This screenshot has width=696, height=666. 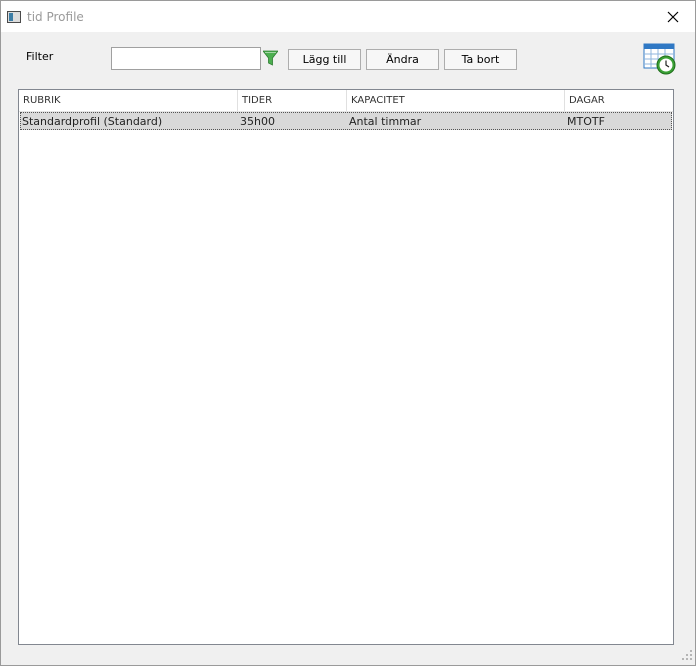 I want to click on table-header: RUBRIK TIDER KAPACITET DAGAR, so click(x=346, y=101).